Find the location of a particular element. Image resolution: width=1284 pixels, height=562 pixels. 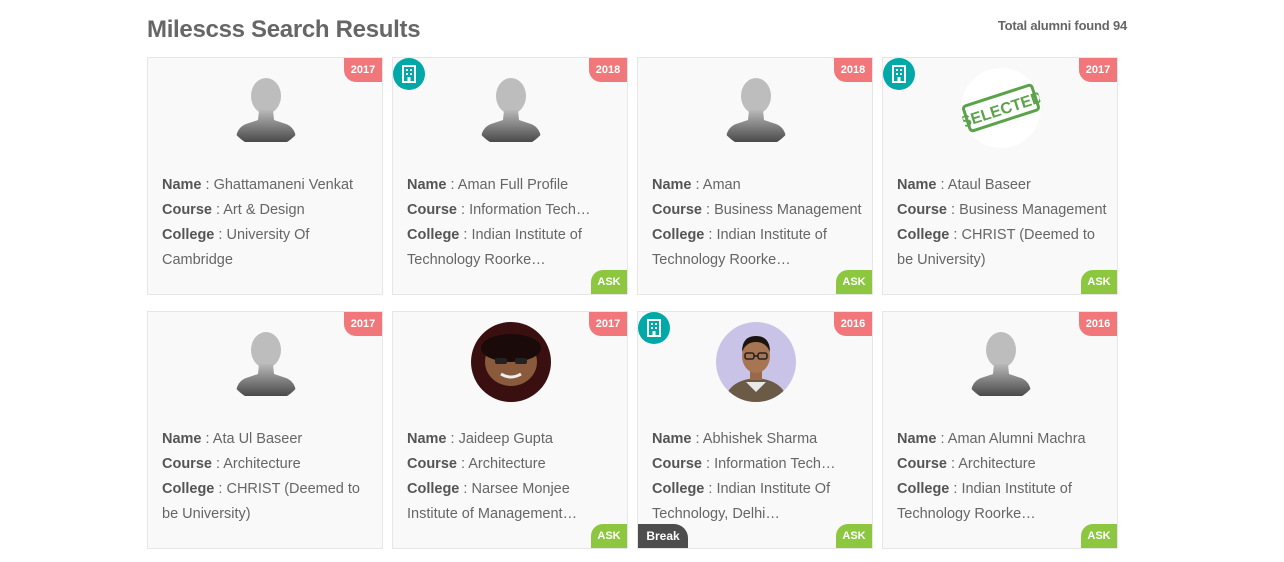

college-line: College : University Of is located at coordinates (267, 235).